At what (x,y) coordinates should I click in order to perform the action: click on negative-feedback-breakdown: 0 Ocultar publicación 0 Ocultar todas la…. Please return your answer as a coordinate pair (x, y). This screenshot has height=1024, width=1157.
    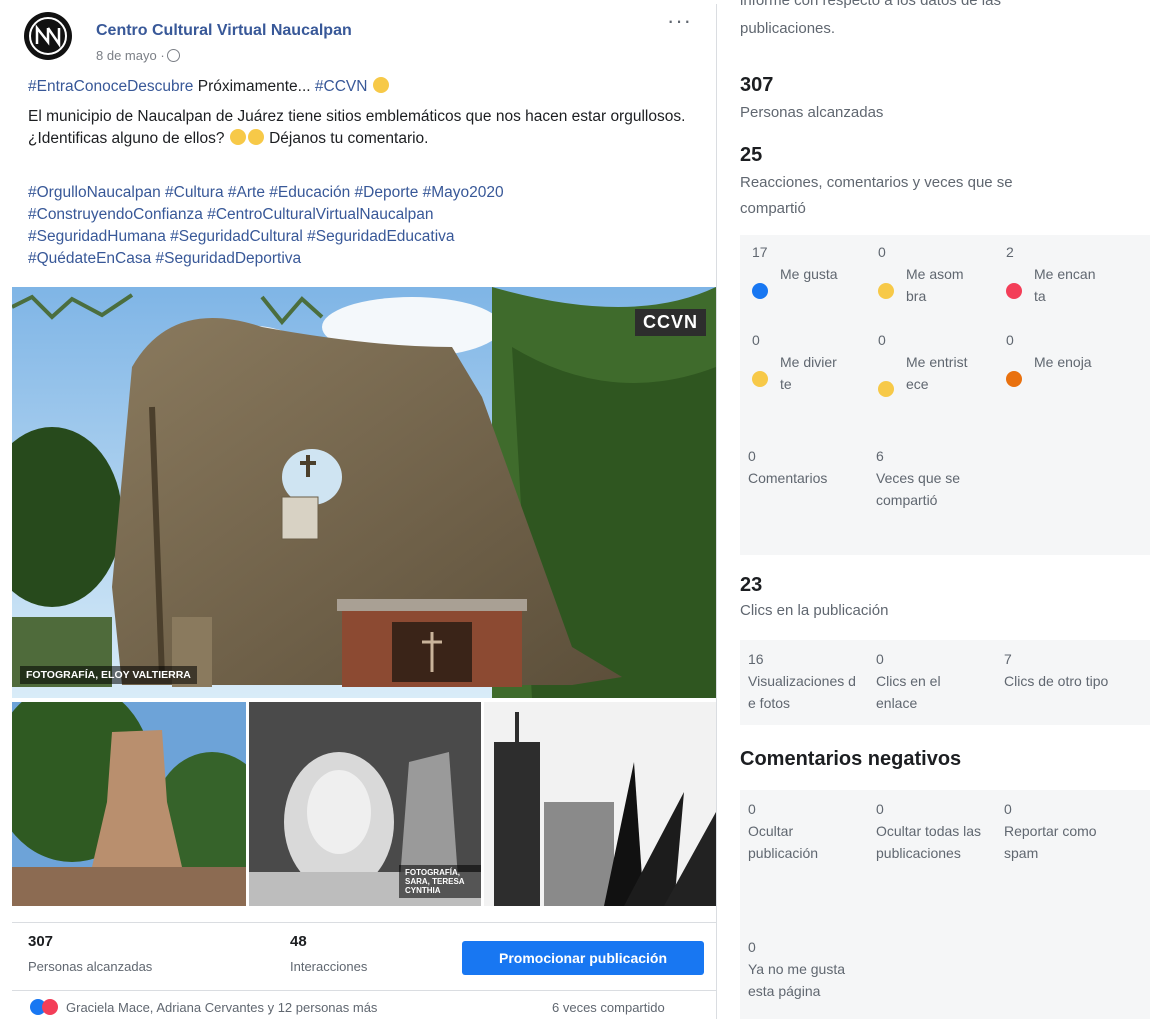
    Looking at the image, I should click on (945, 904).